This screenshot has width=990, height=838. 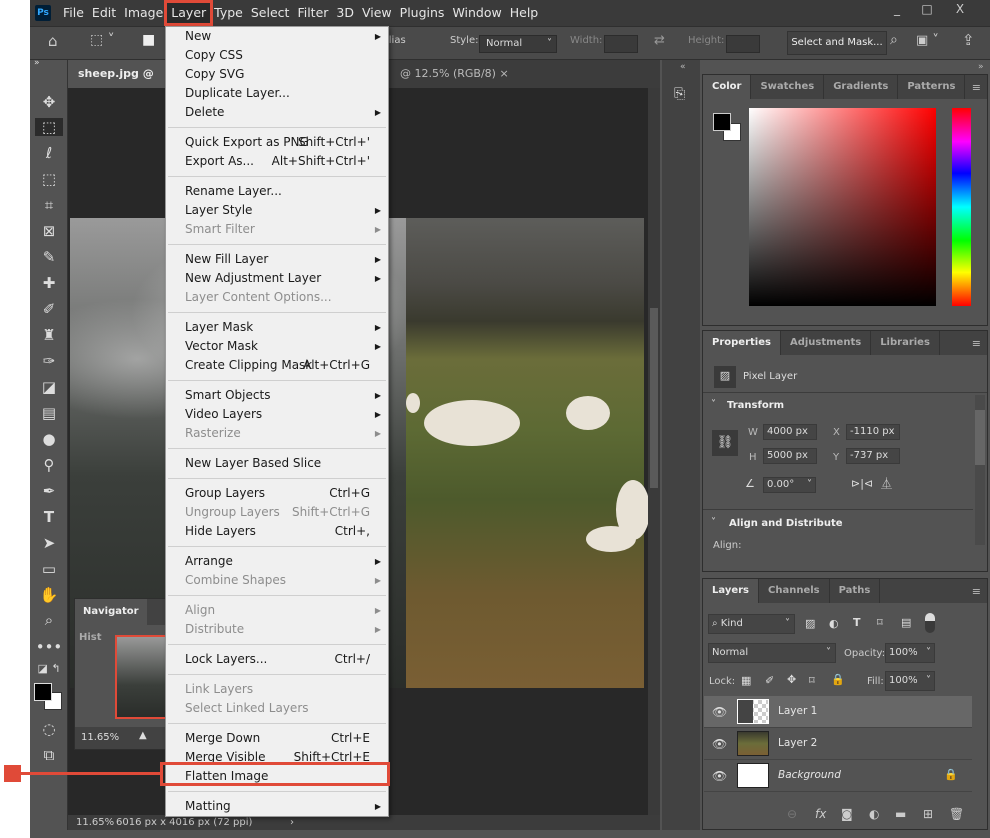 What do you see at coordinates (345, 13) in the screenshot?
I see `menu-3d: 3D` at bounding box center [345, 13].